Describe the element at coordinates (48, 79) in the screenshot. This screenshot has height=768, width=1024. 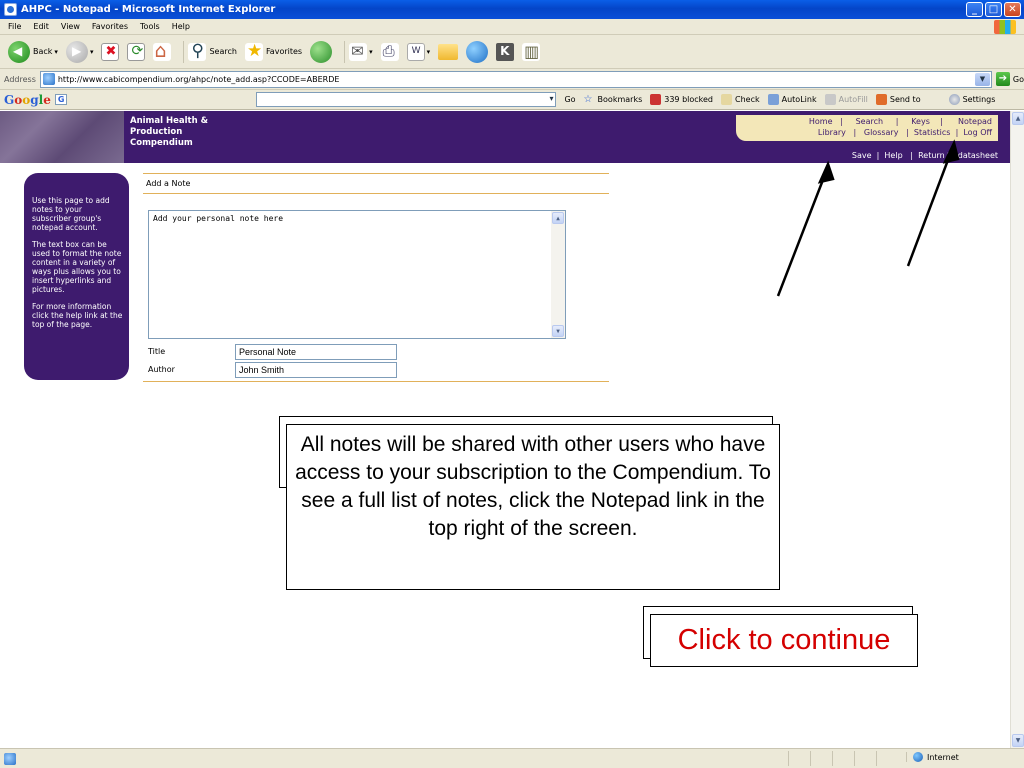
I see `page-icon` at that location.